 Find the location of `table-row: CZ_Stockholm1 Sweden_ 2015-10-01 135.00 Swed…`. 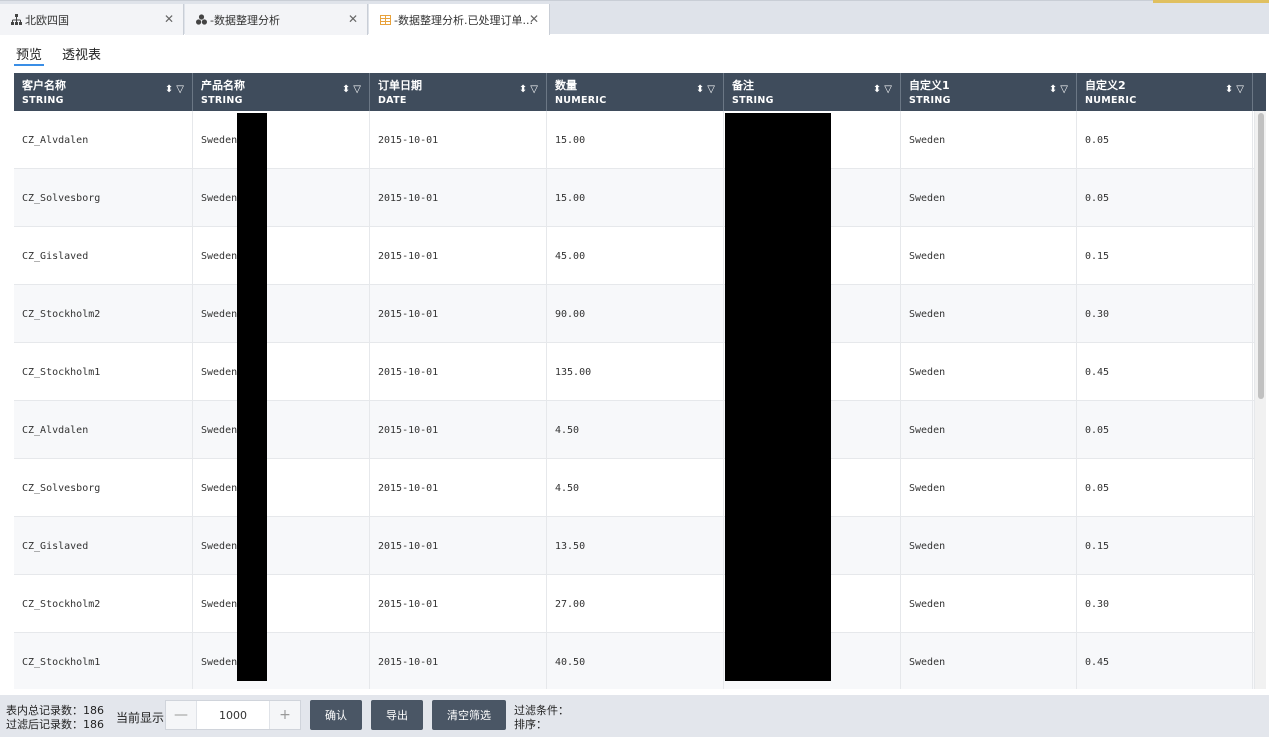

table-row: CZ_Stockholm1 Sweden_ 2015-10-01 135.00 Swed… is located at coordinates (640, 372).